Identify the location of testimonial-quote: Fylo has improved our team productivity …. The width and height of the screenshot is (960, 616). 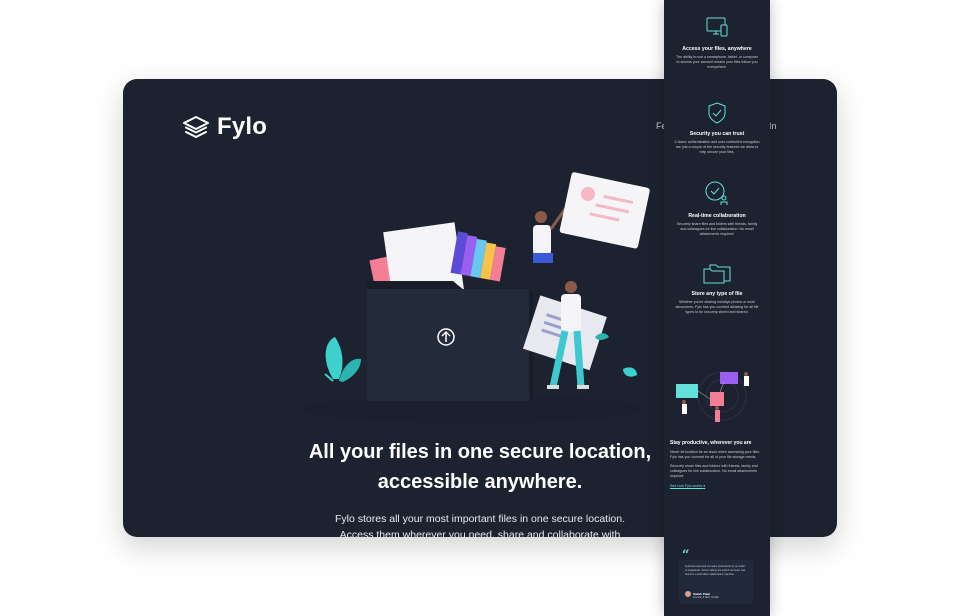
(715, 570).